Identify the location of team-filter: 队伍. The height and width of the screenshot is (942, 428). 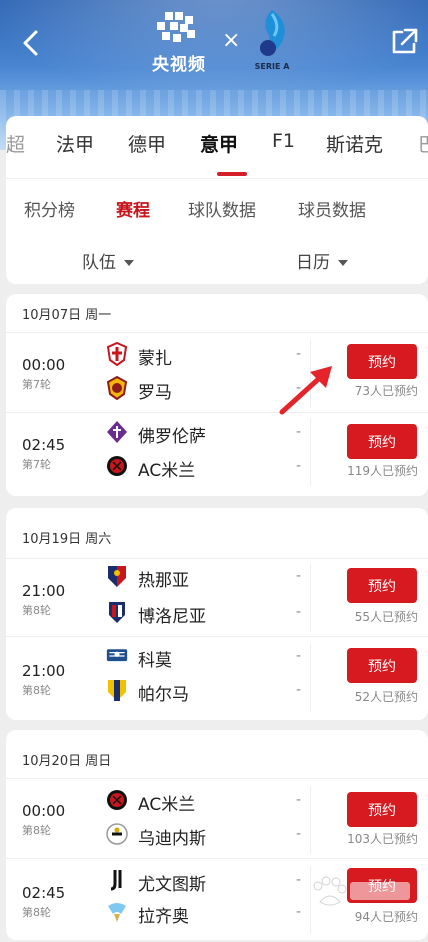
(108, 260).